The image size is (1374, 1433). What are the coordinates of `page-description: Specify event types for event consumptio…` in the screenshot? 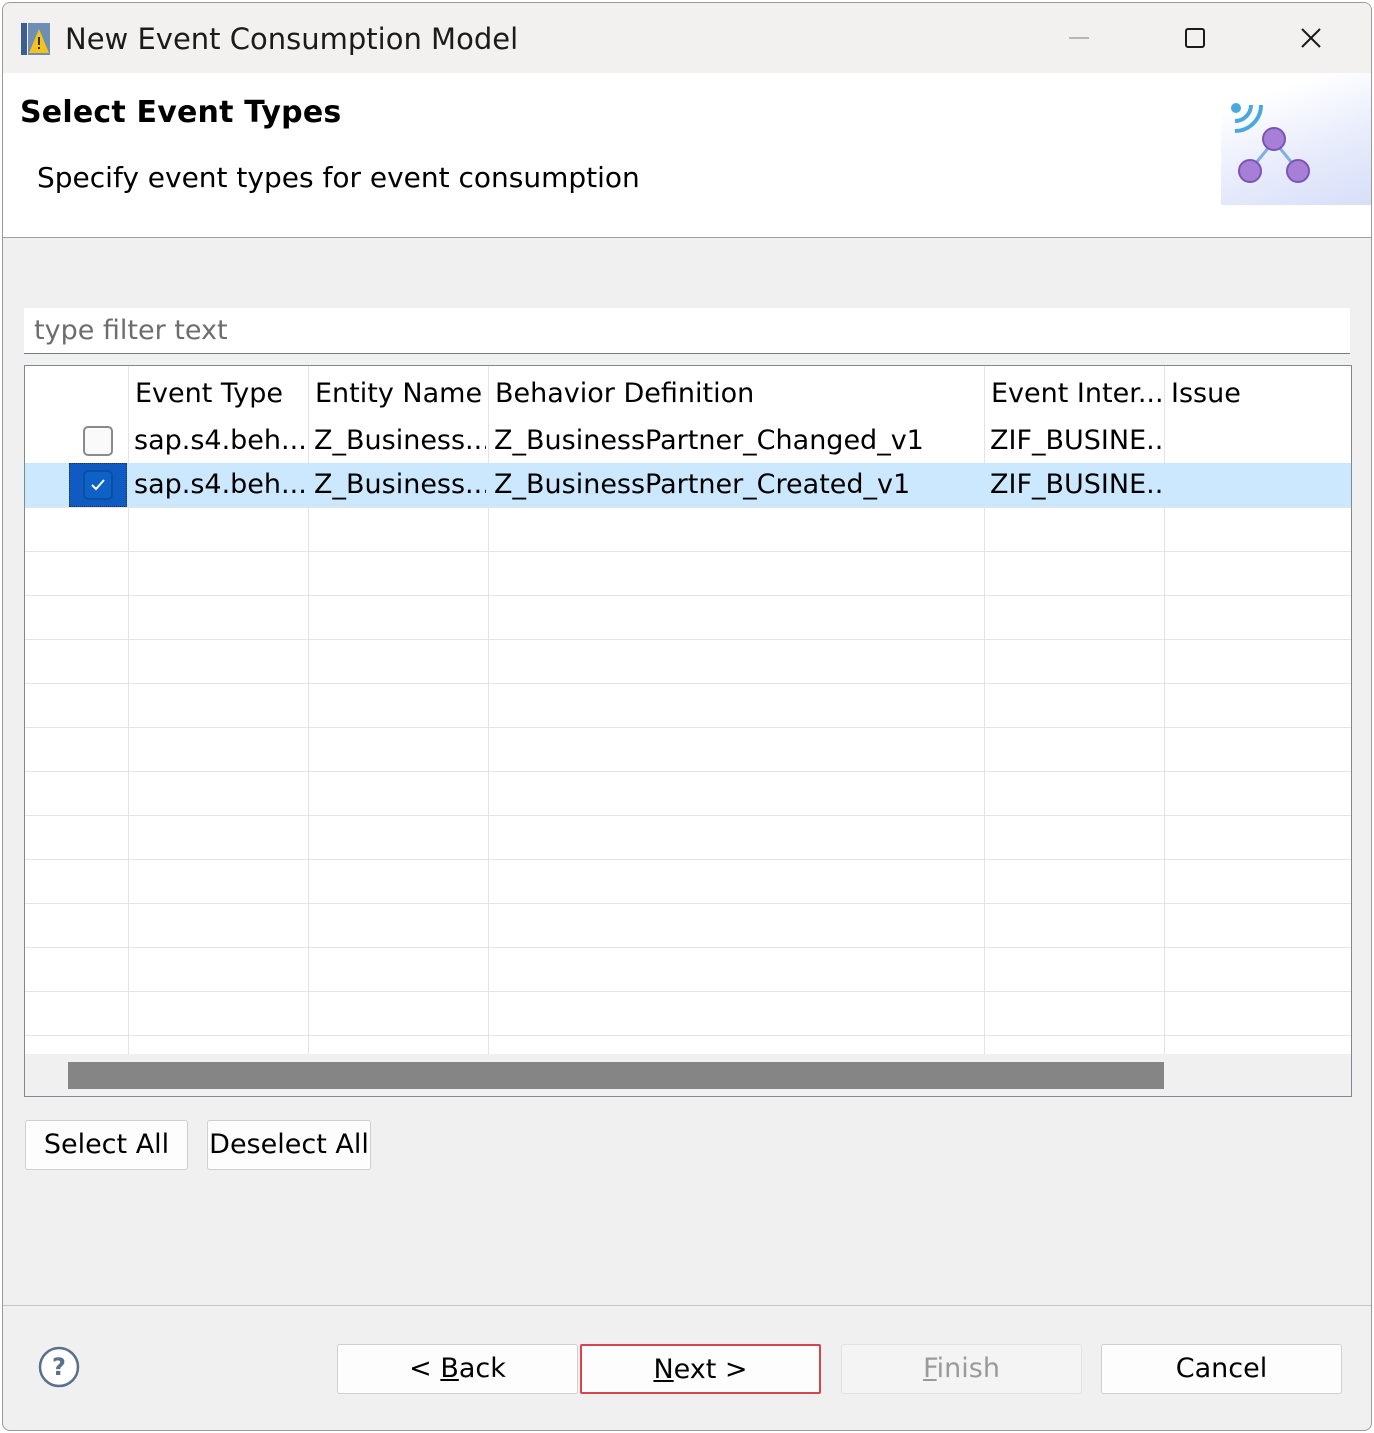 It's located at (338, 177).